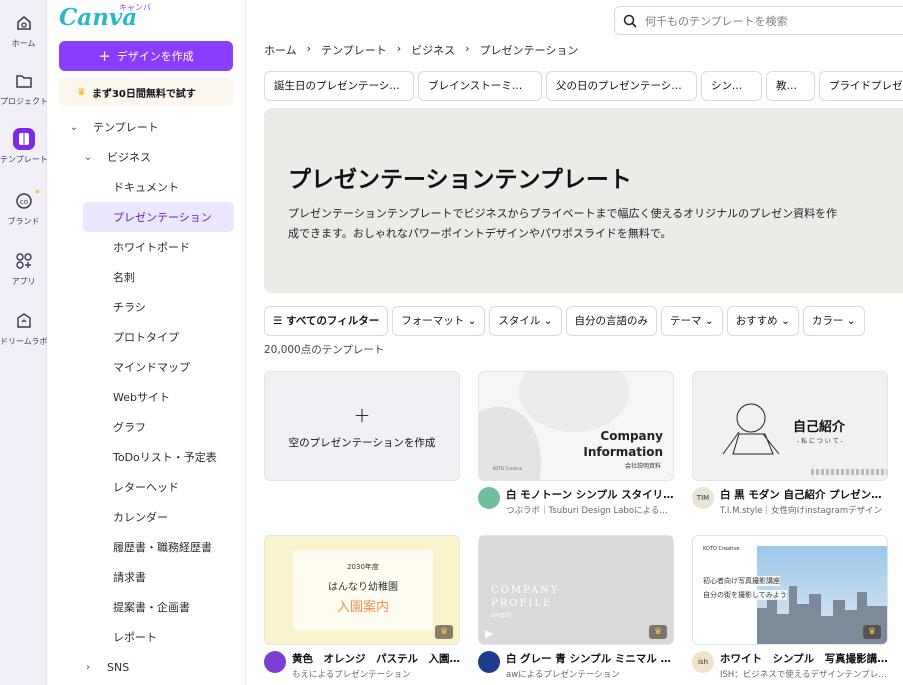 This screenshot has height=685, width=903. What do you see at coordinates (146, 127) in the screenshot?
I see `sidebar-tree-item: ⌄ テンプレート` at bounding box center [146, 127].